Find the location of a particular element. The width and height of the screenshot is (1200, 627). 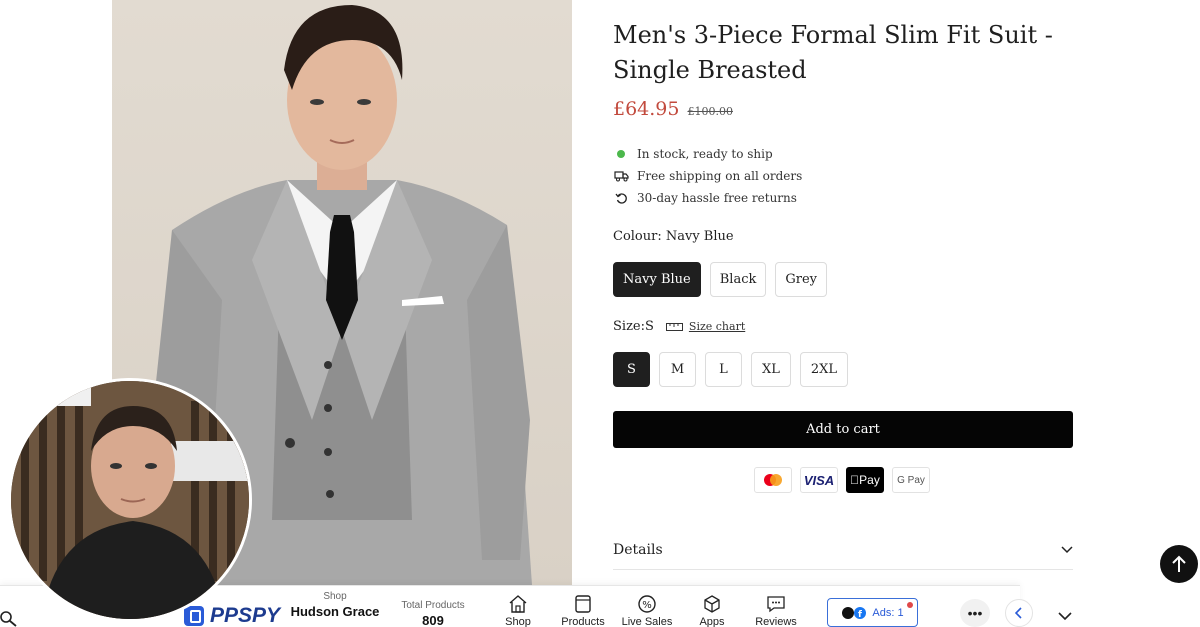

tiktok-facebook-icon: f is located at coordinates (854, 613).